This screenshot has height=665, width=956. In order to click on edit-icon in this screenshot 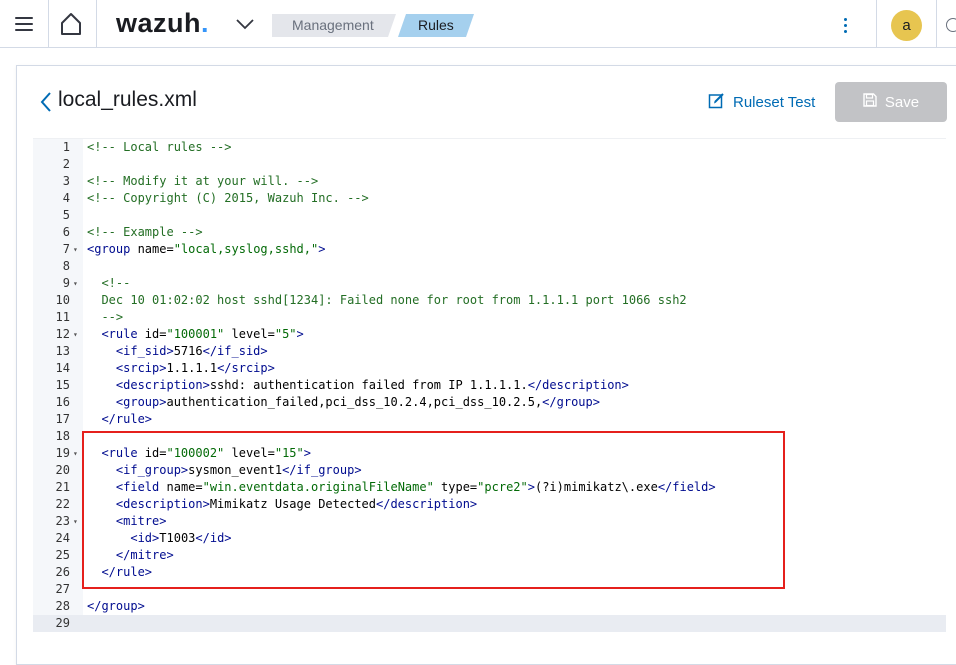, I will do `click(716, 102)`.